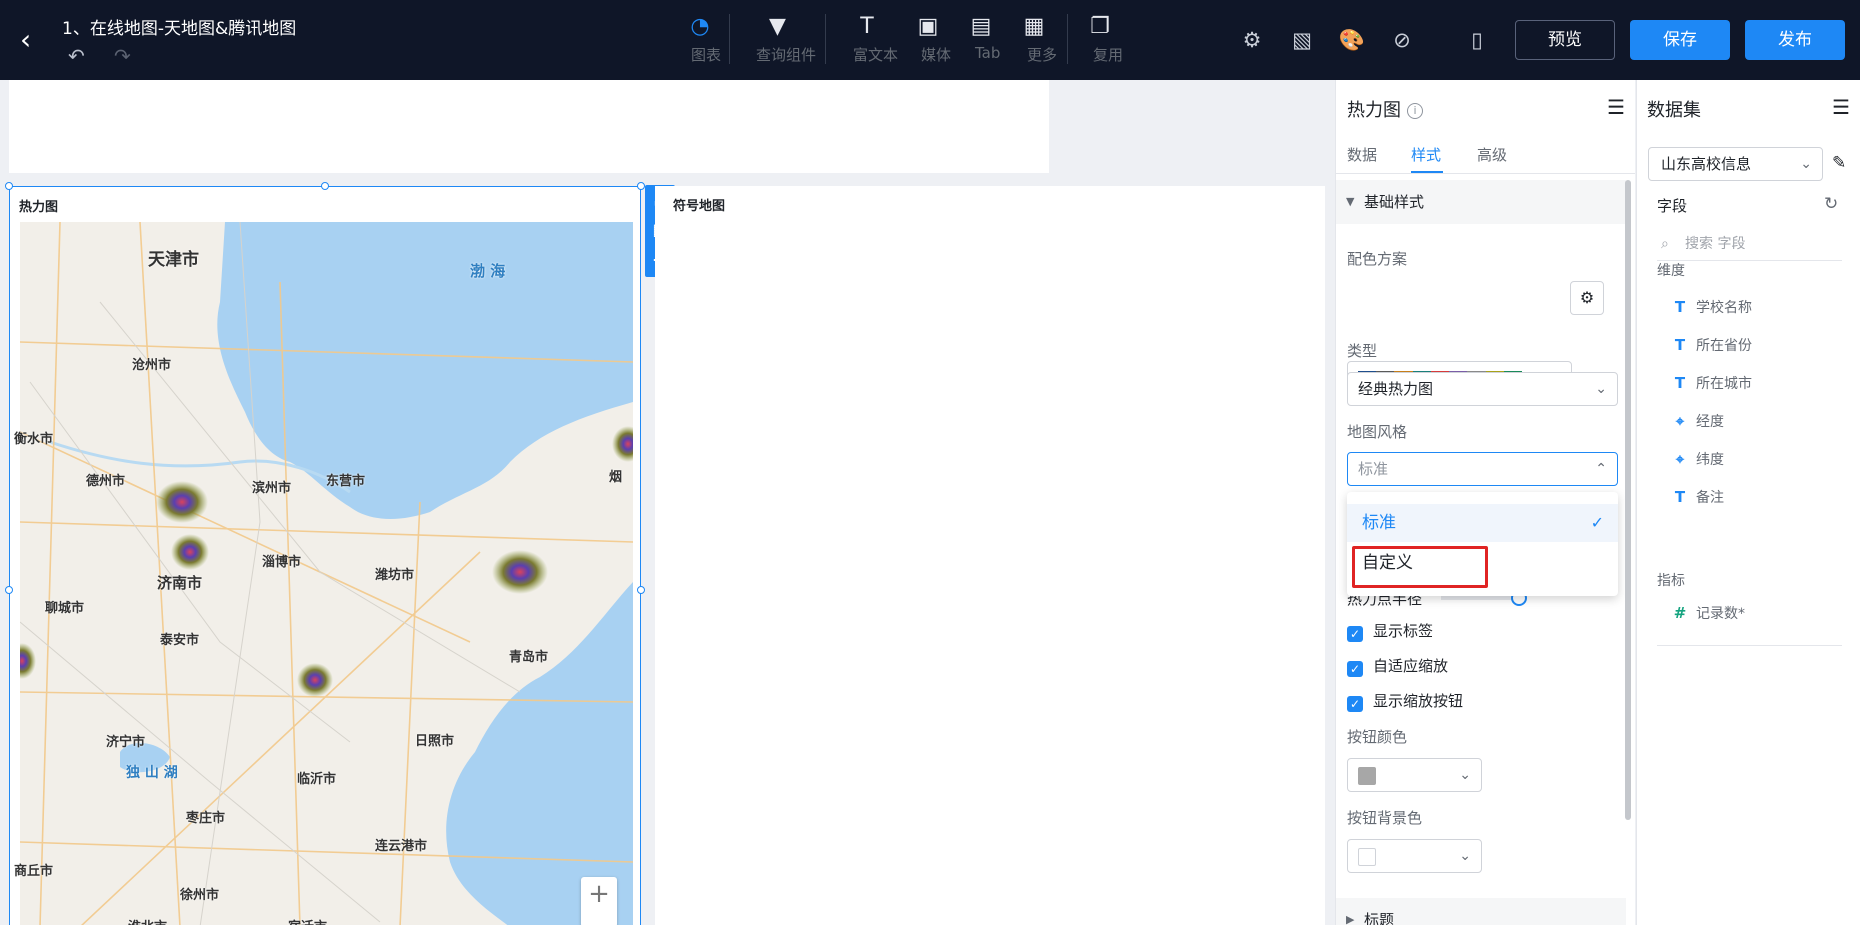  I want to click on theme-palette-icon: 🎨, so click(1352, 40).